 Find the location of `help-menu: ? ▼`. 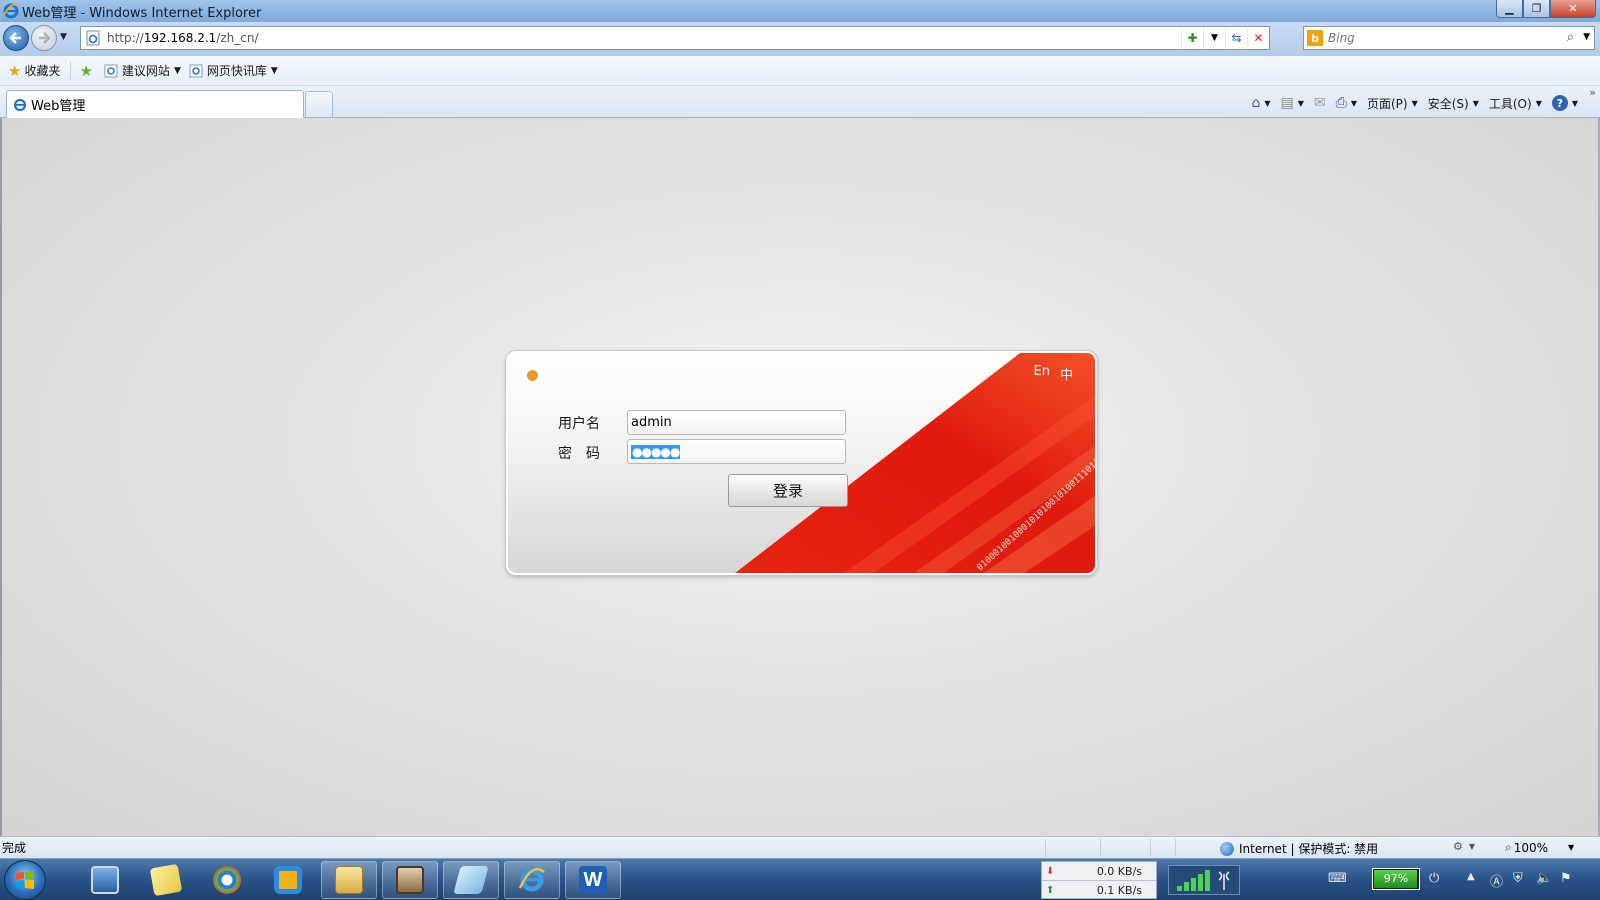

help-menu: ? ▼ is located at coordinates (1564, 103).